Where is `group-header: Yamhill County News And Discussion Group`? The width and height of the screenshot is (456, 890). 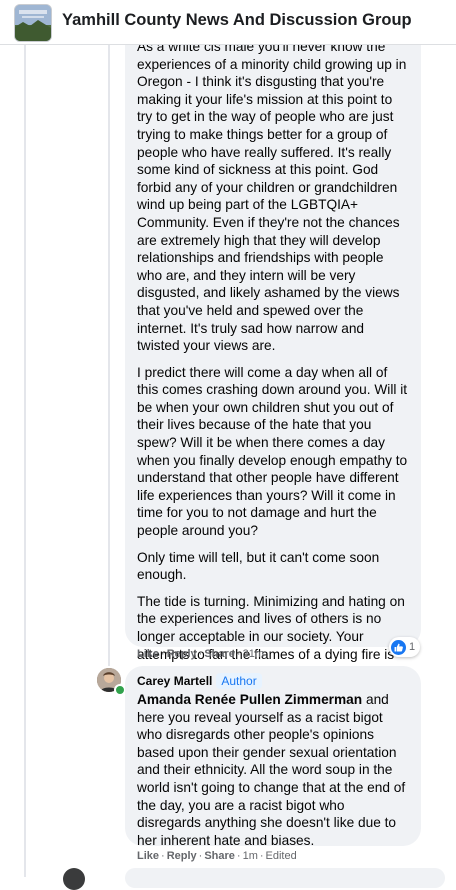 group-header: Yamhill County News And Discussion Group is located at coordinates (228, 22).